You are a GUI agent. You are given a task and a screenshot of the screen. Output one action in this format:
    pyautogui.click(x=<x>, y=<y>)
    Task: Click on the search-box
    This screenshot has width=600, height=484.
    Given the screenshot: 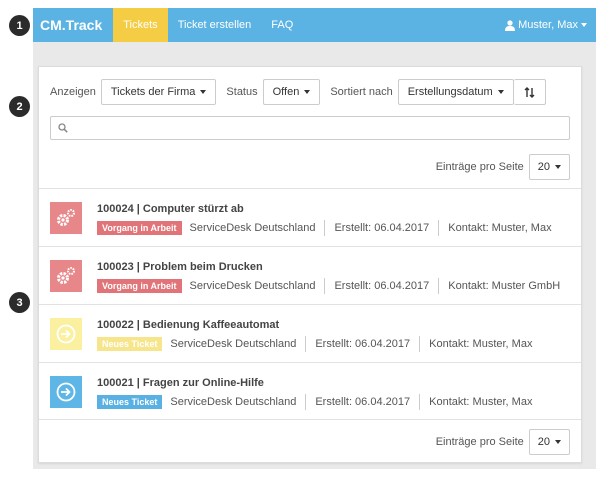 What is the action you would take?
    pyautogui.click(x=310, y=128)
    